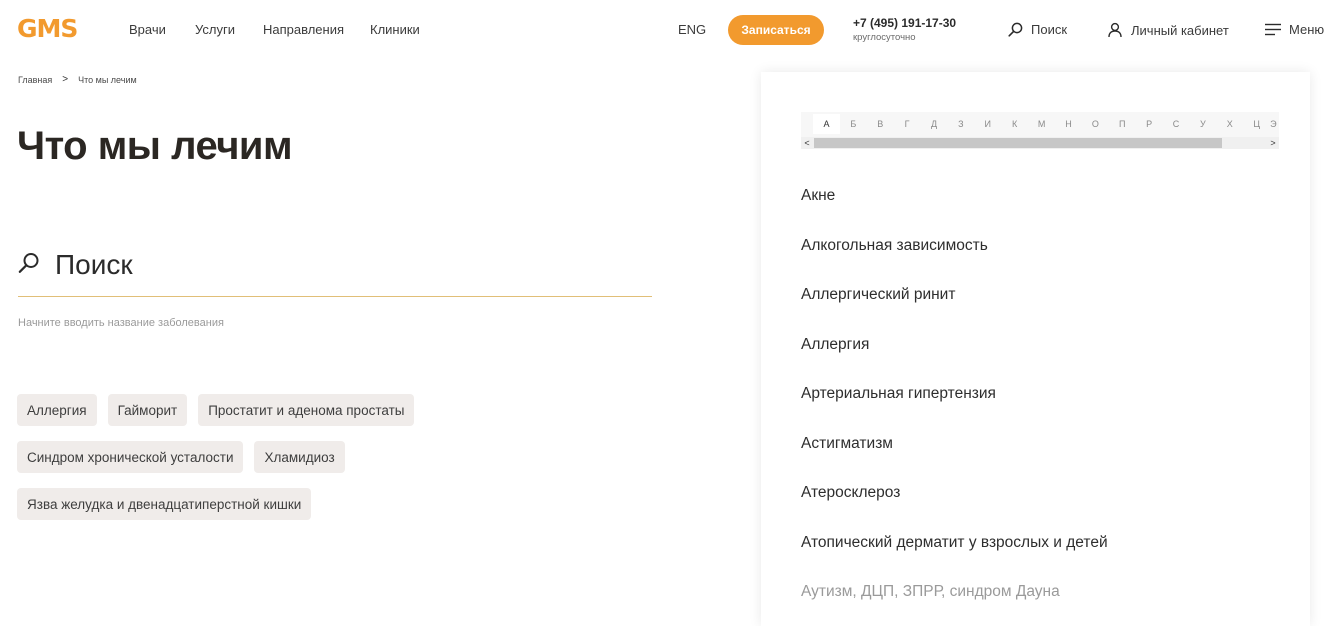 This screenshot has width=1340, height=626. What do you see at coordinates (164, 504) in the screenshot?
I see `tag-item: Язва желудка и двенадцатиперстной кишки` at bounding box center [164, 504].